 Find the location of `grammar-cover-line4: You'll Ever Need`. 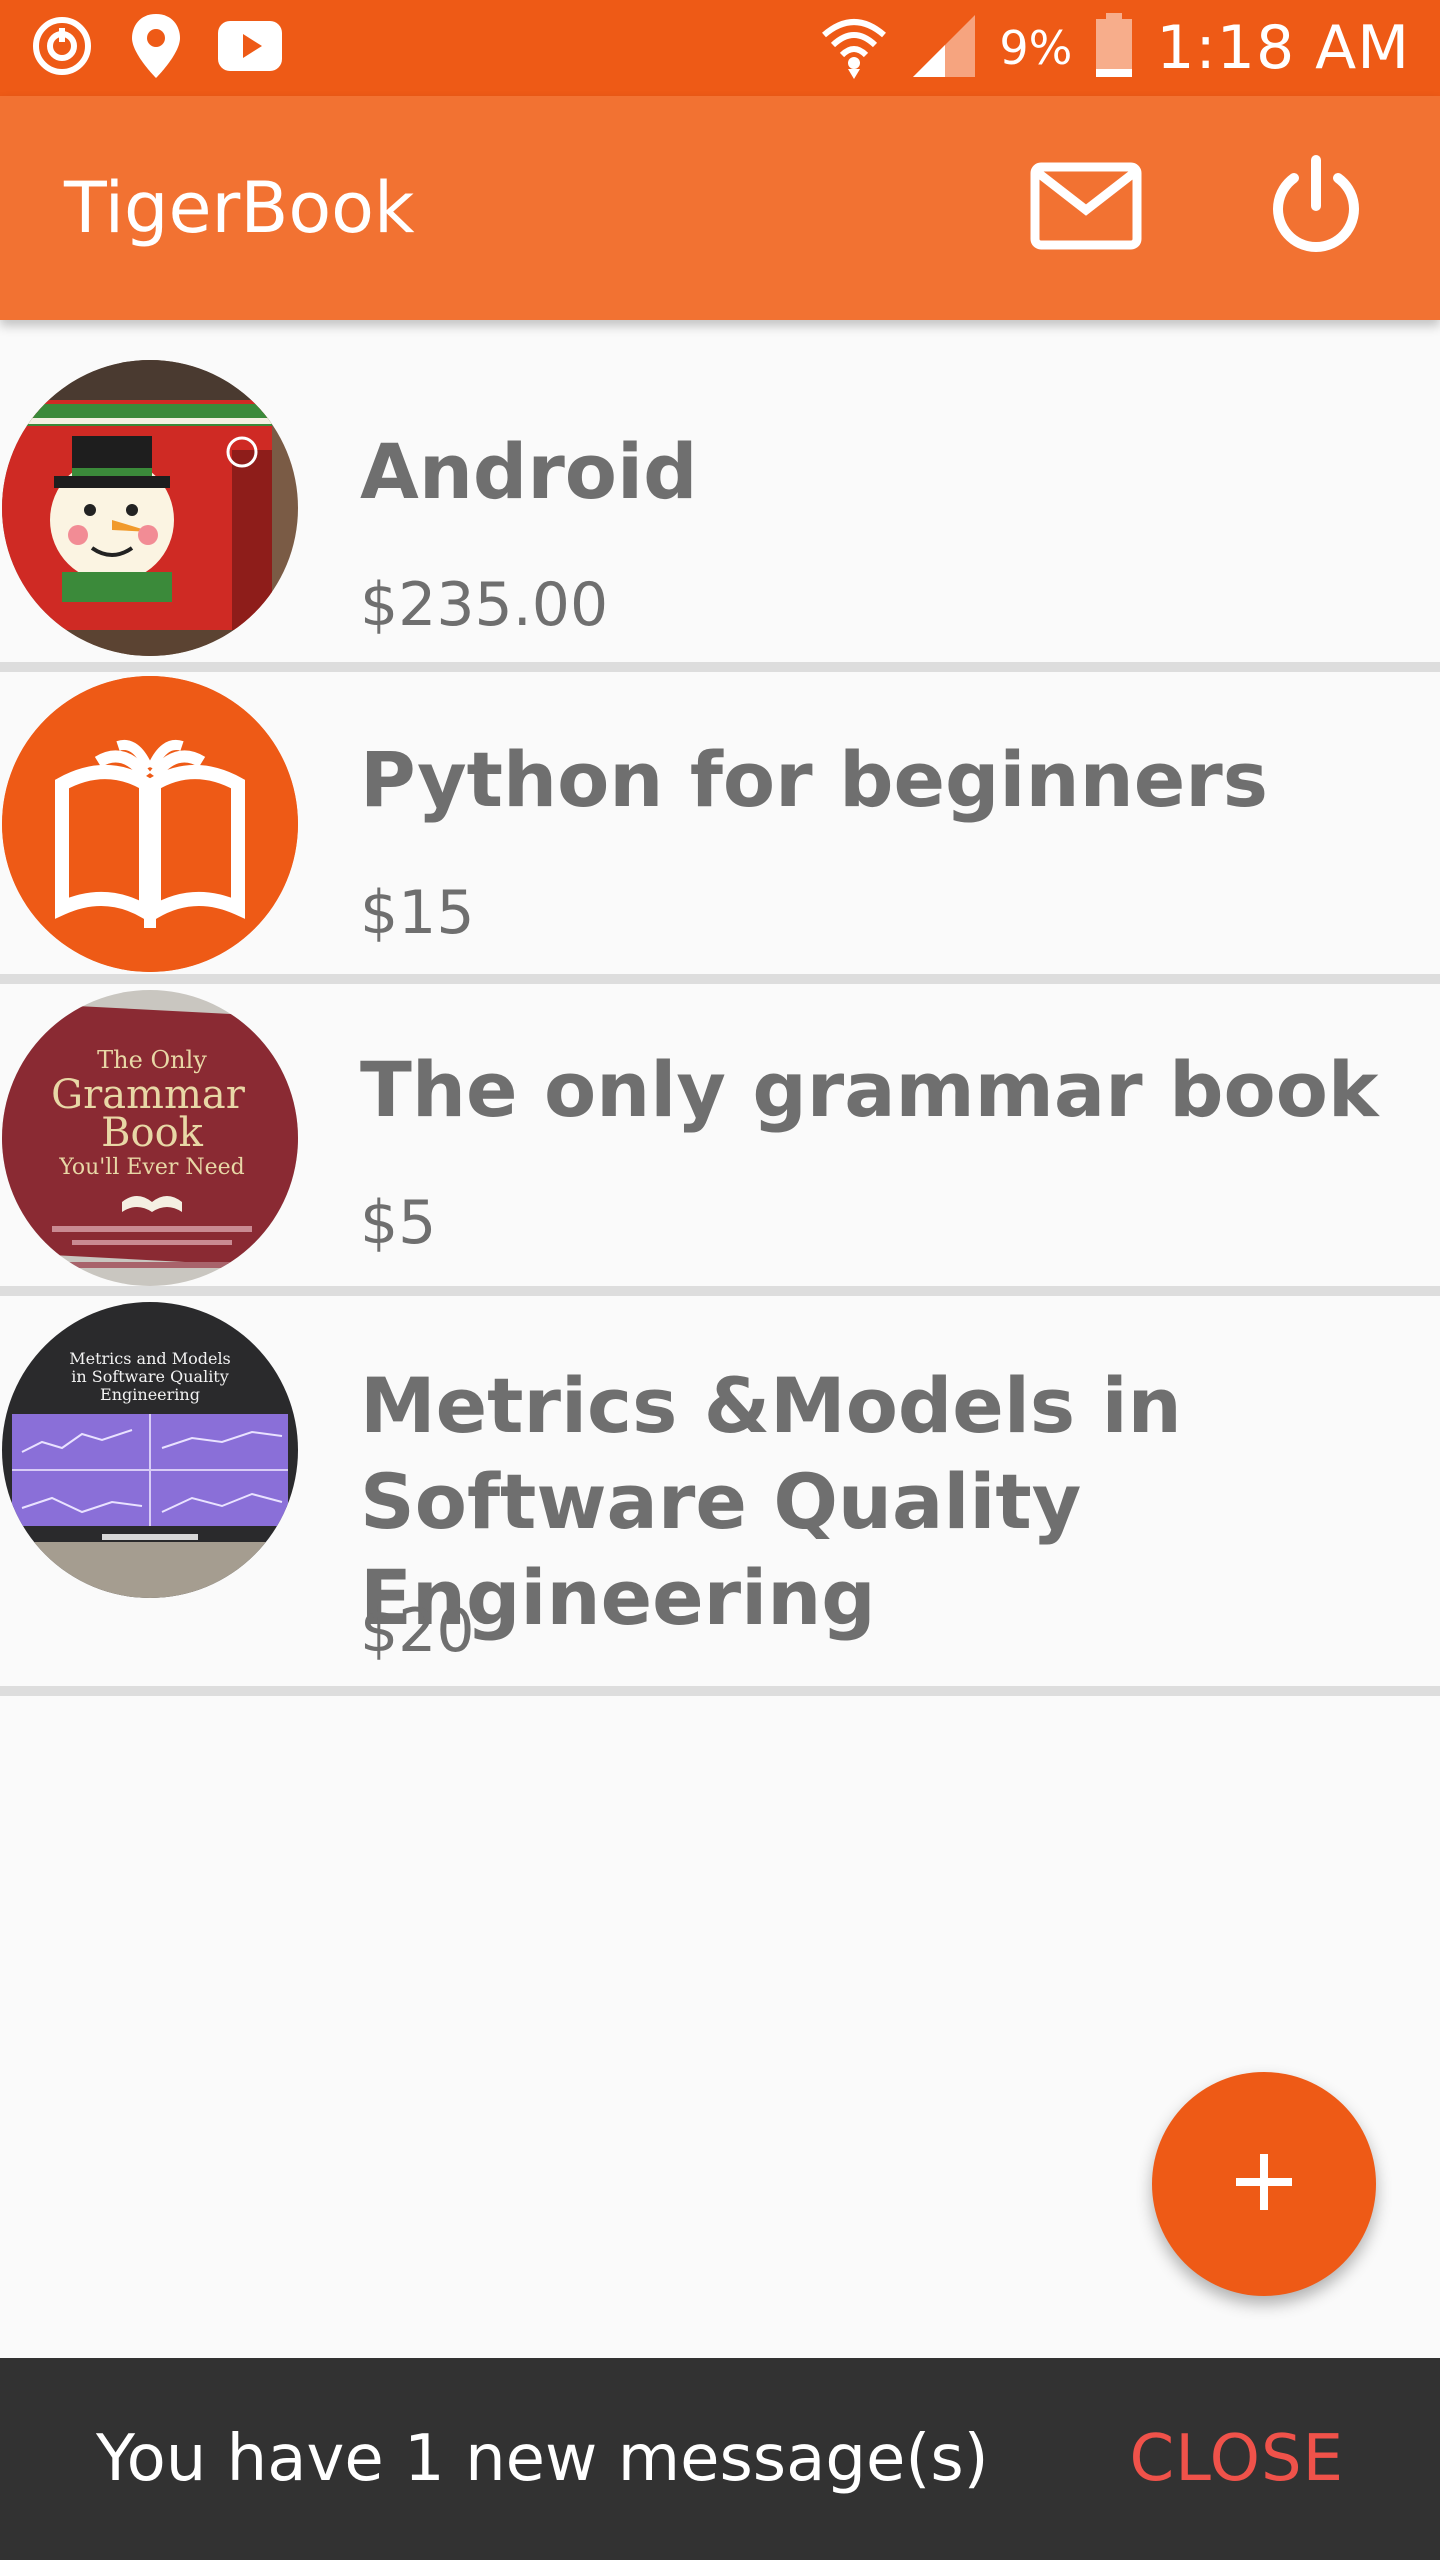

grammar-cover-line4: You'll Ever Need is located at coordinates (151, 1167).